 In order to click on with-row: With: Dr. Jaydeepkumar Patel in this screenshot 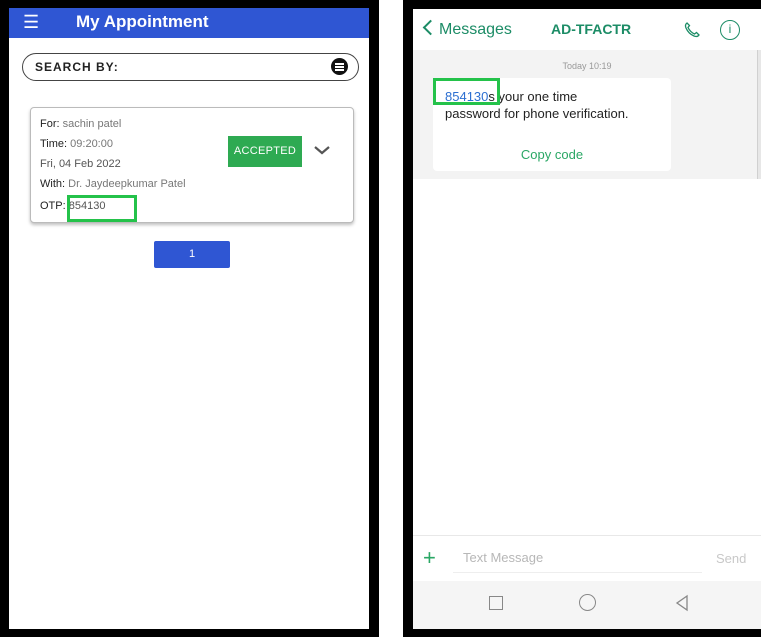, I will do `click(113, 184)`.